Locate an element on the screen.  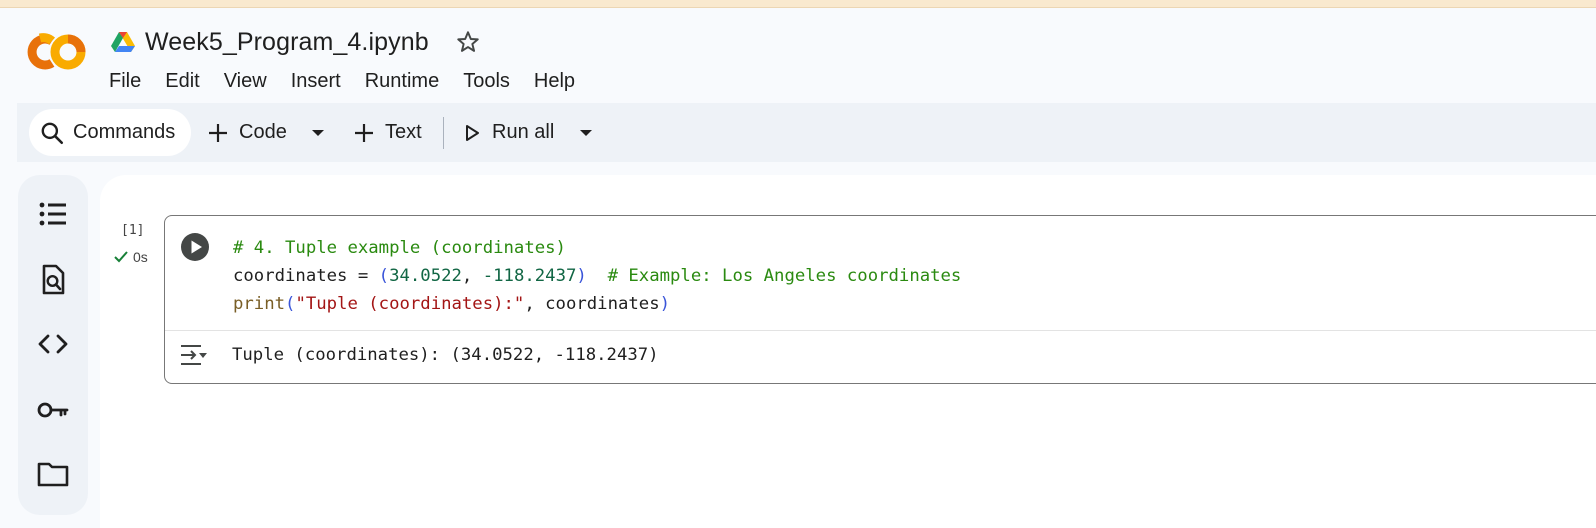
code-function: print is located at coordinates (259, 304).